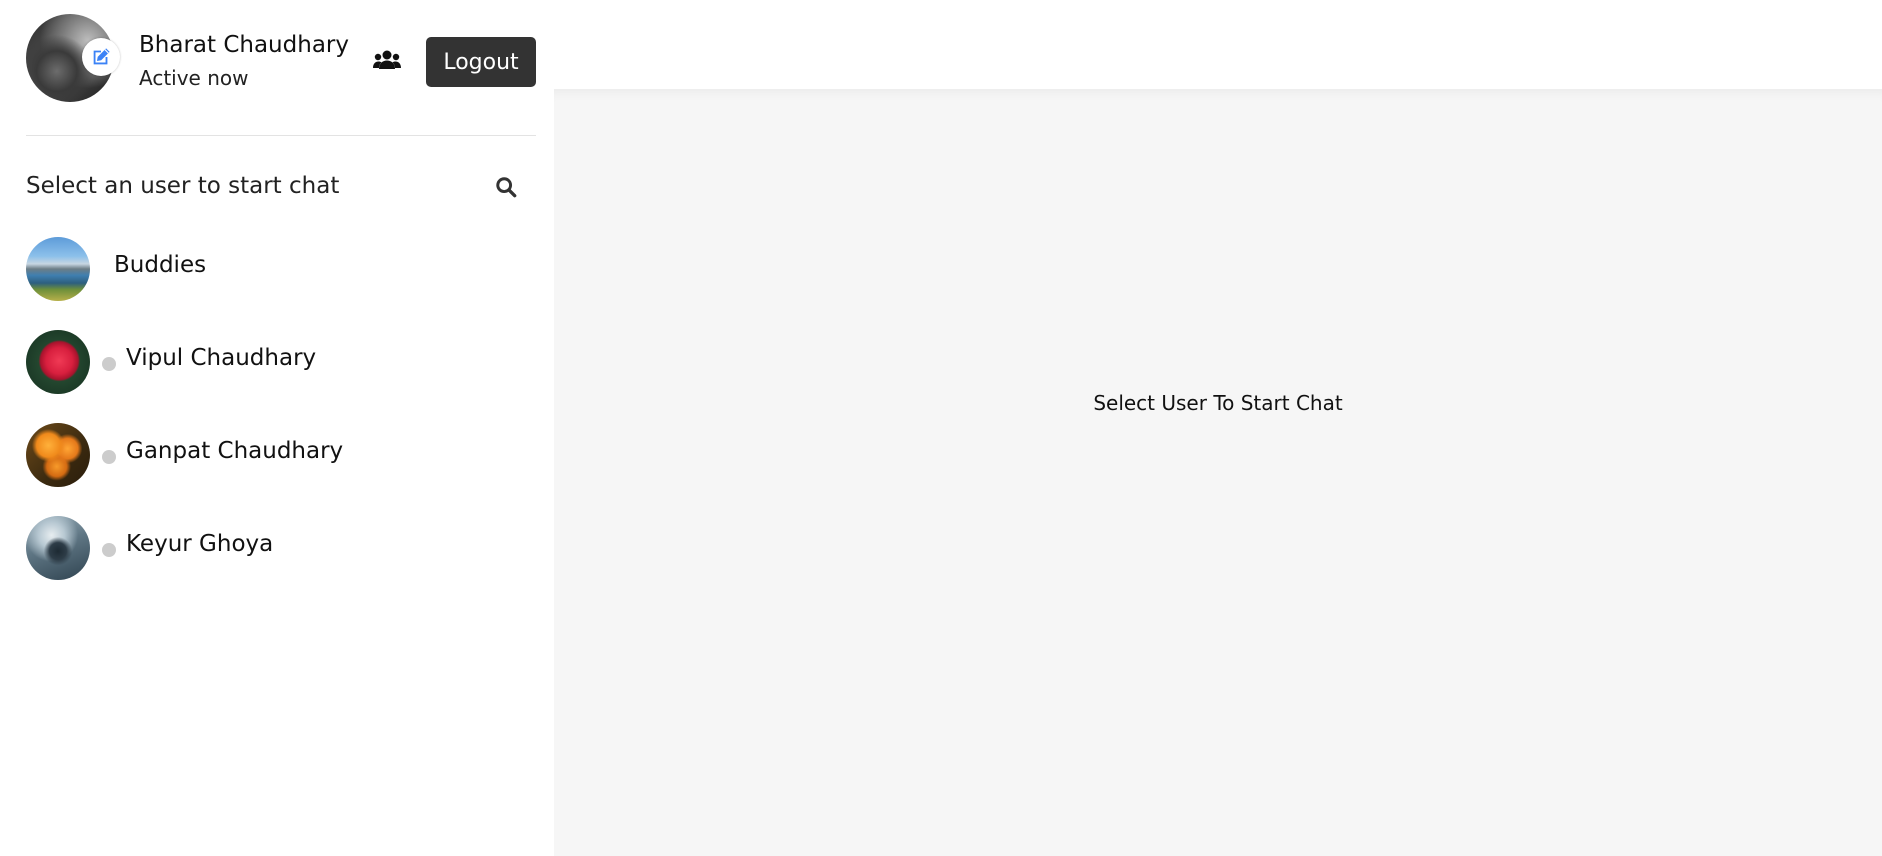 This screenshot has width=1882, height=856. What do you see at coordinates (244, 45) in the screenshot?
I see `profile-name: Bharat Chaudhary` at bounding box center [244, 45].